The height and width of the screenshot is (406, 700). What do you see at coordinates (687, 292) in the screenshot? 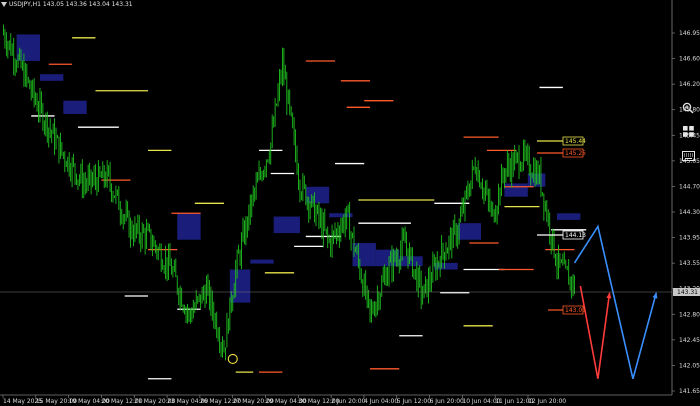
I see `current-price-label: 143.31` at bounding box center [687, 292].